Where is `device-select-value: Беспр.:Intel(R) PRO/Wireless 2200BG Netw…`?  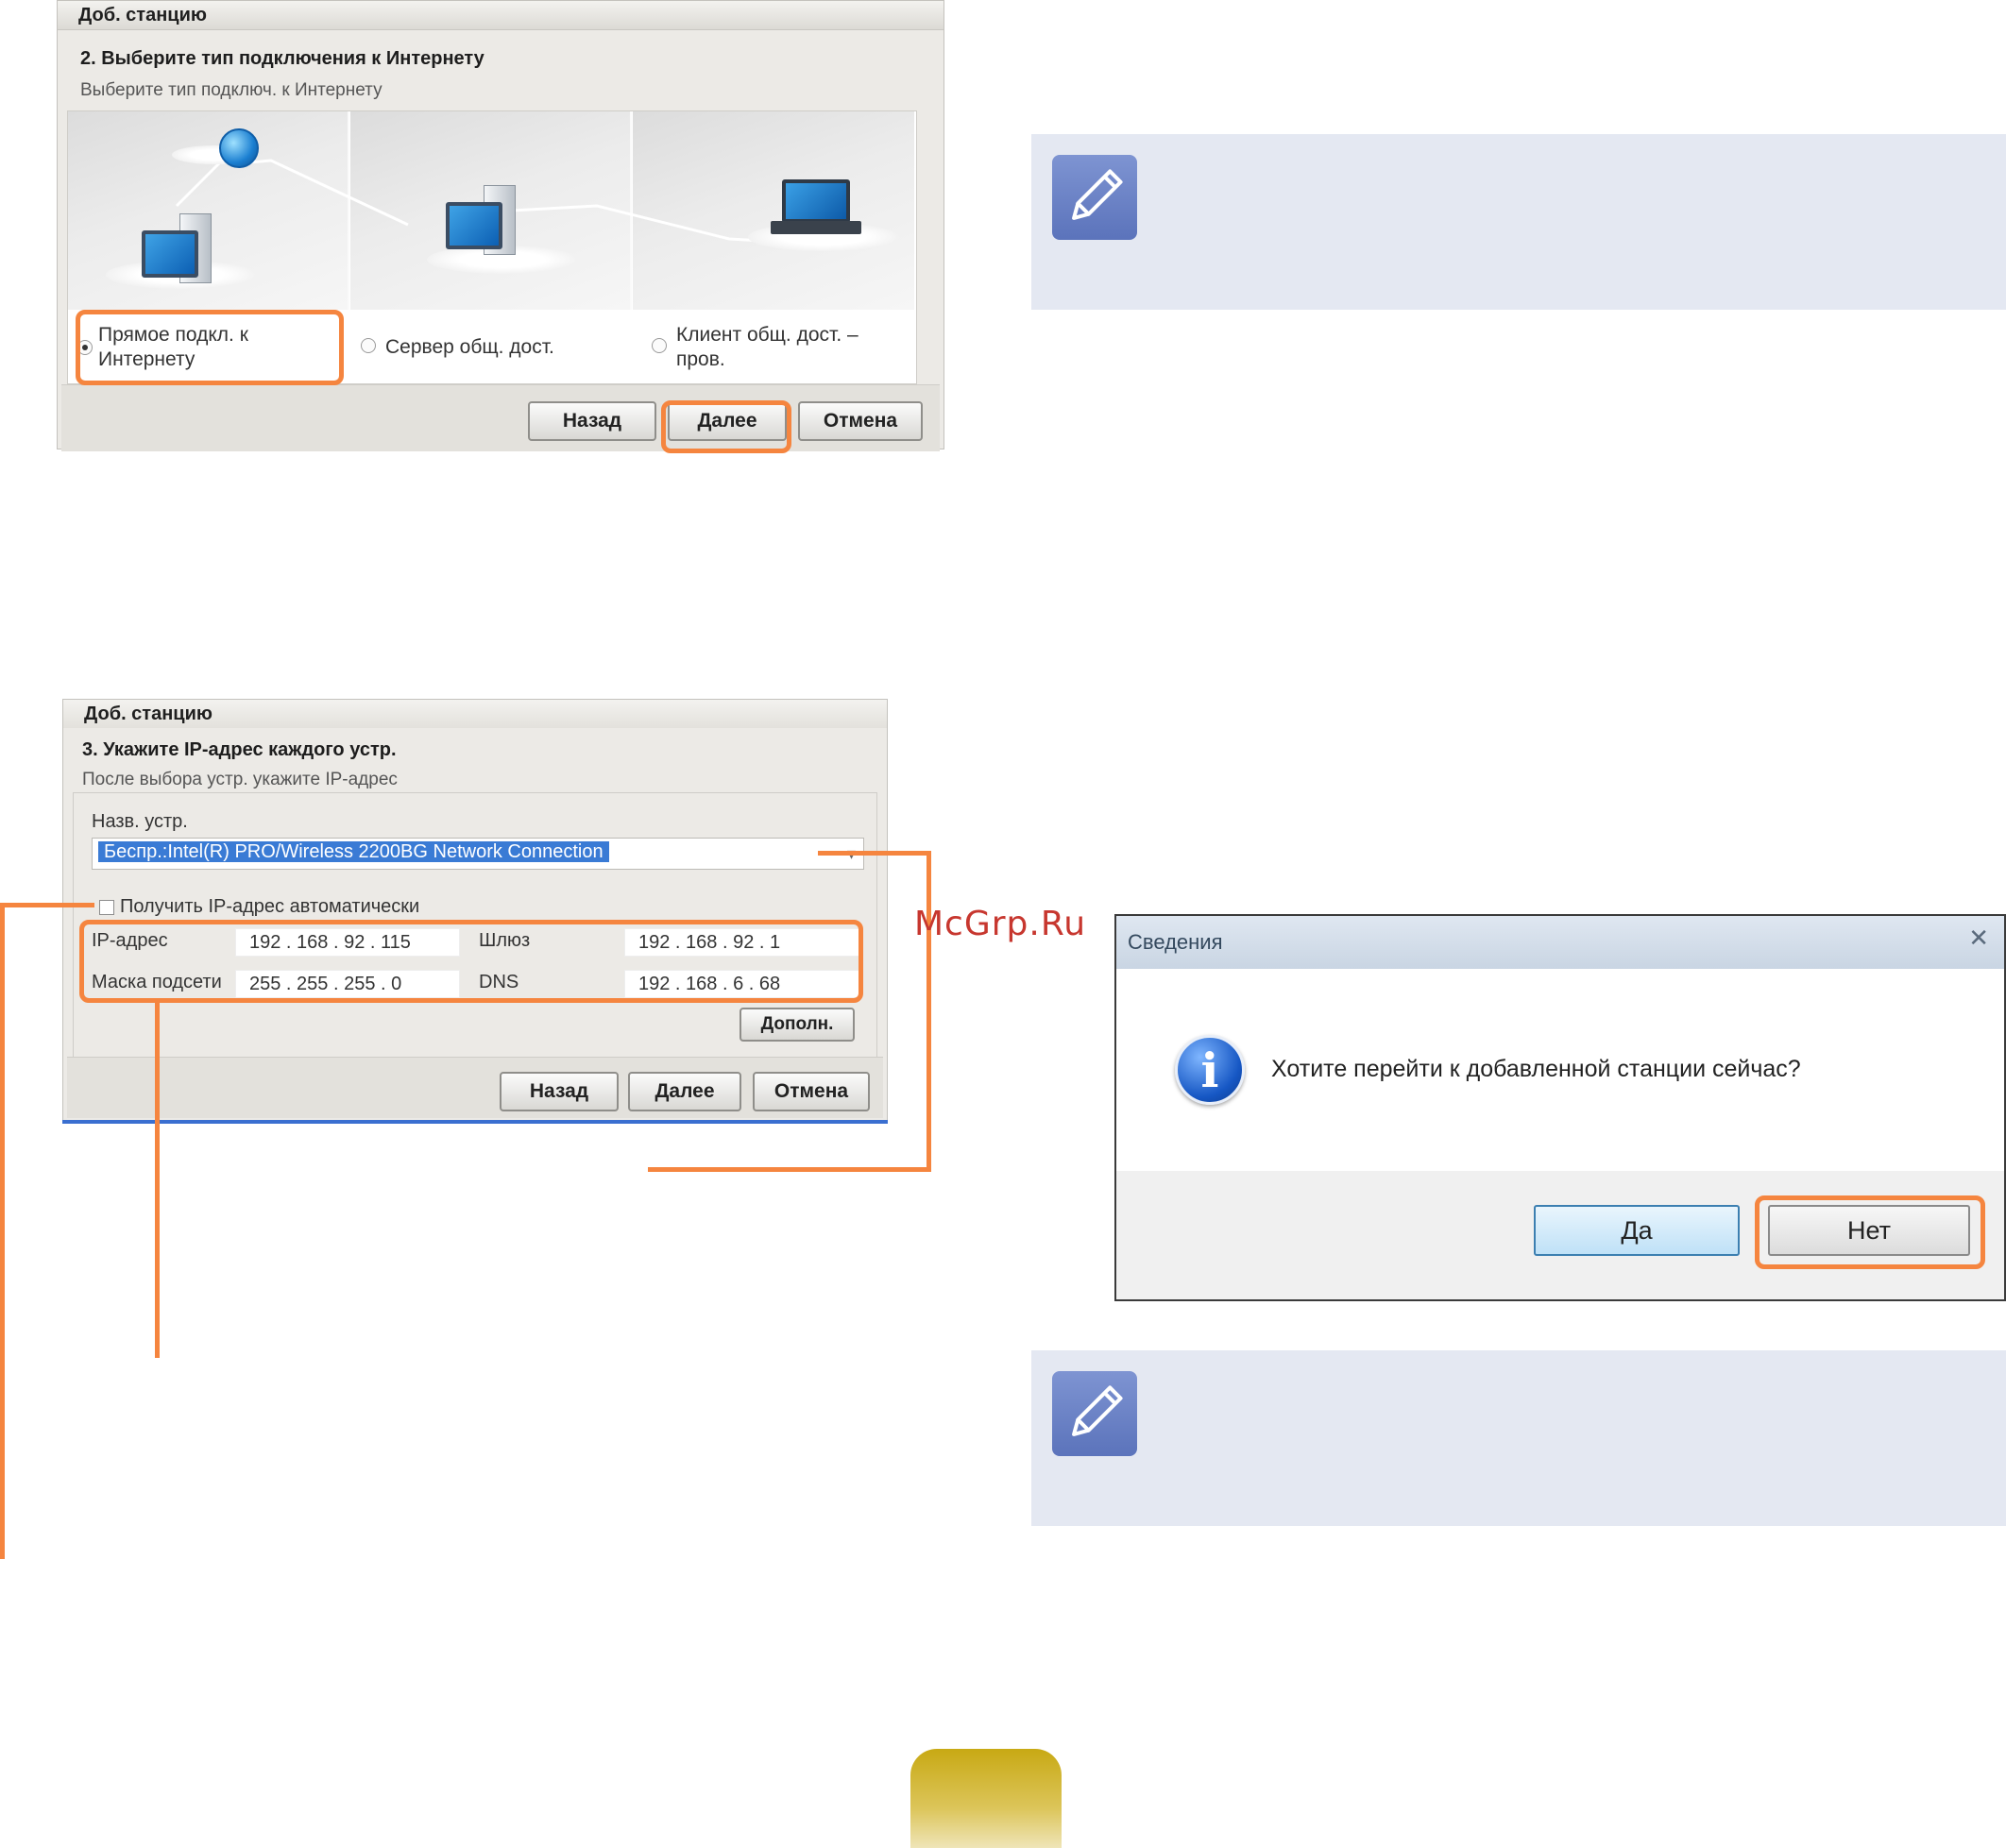 device-select-value: Беспр.:Intel(R) PRO/Wireless 2200BG Netw… is located at coordinates (353, 851).